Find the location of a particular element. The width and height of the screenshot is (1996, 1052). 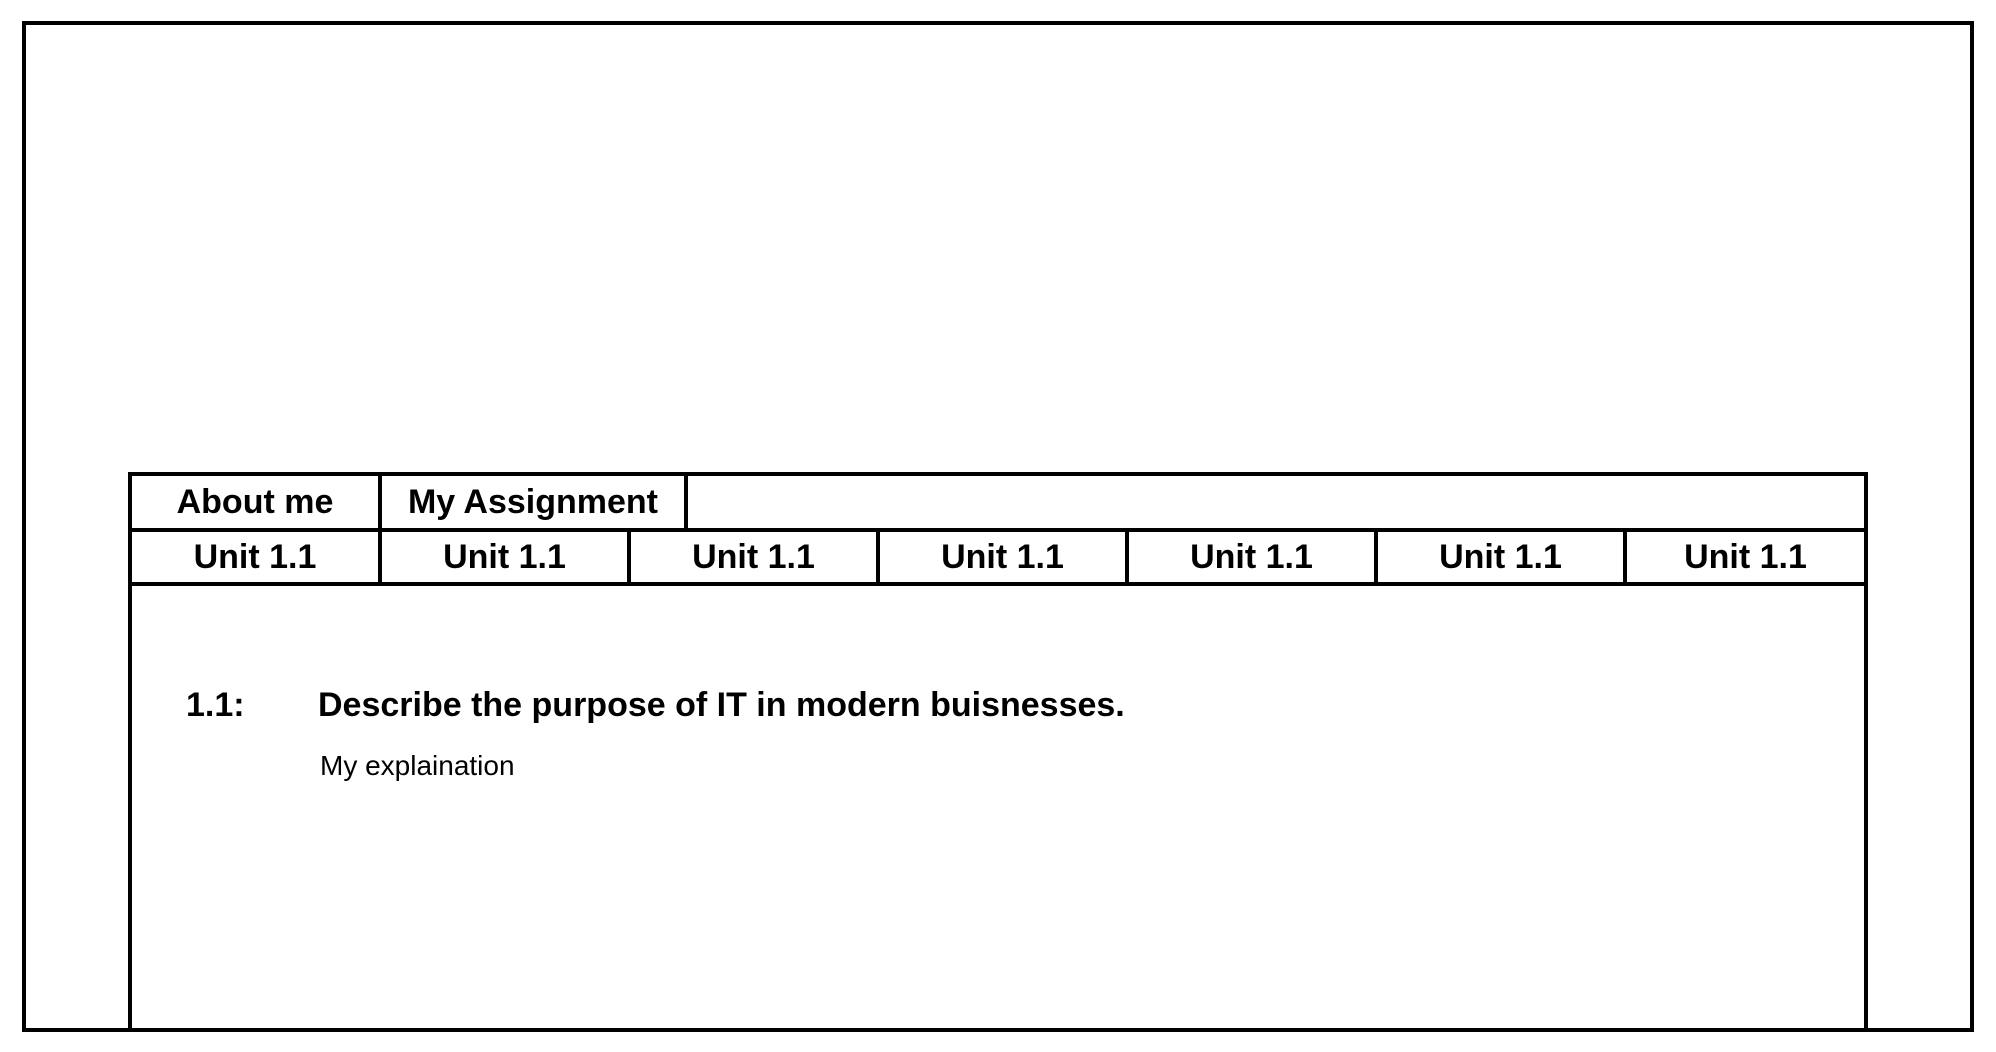

tab-unit-5: Unit 1.1 is located at coordinates (1253, 557).